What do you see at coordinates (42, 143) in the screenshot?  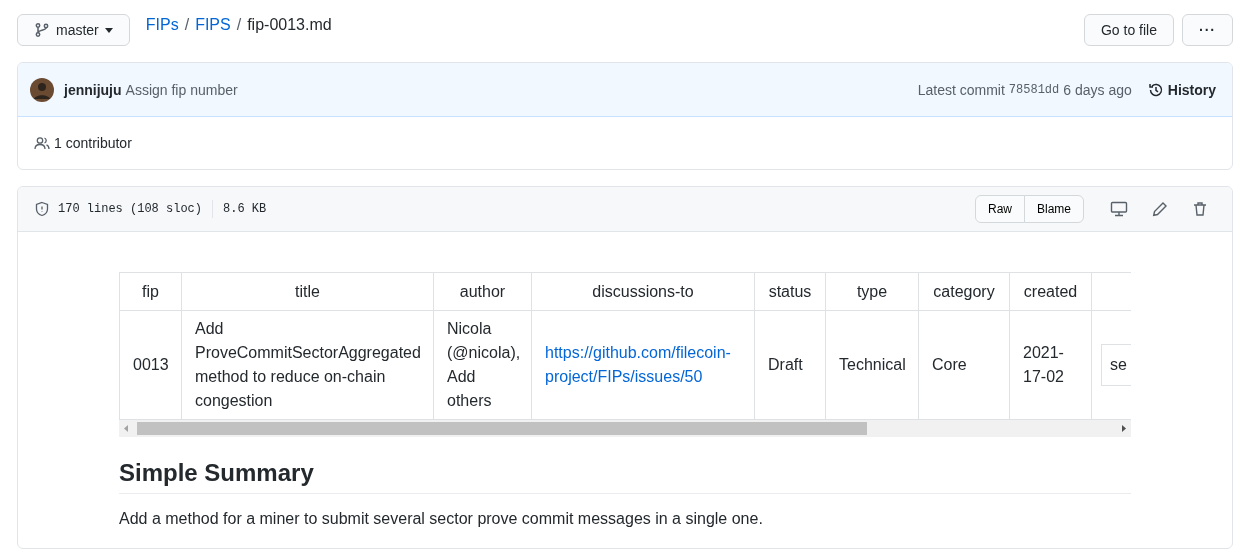 I see `people-icon` at bounding box center [42, 143].